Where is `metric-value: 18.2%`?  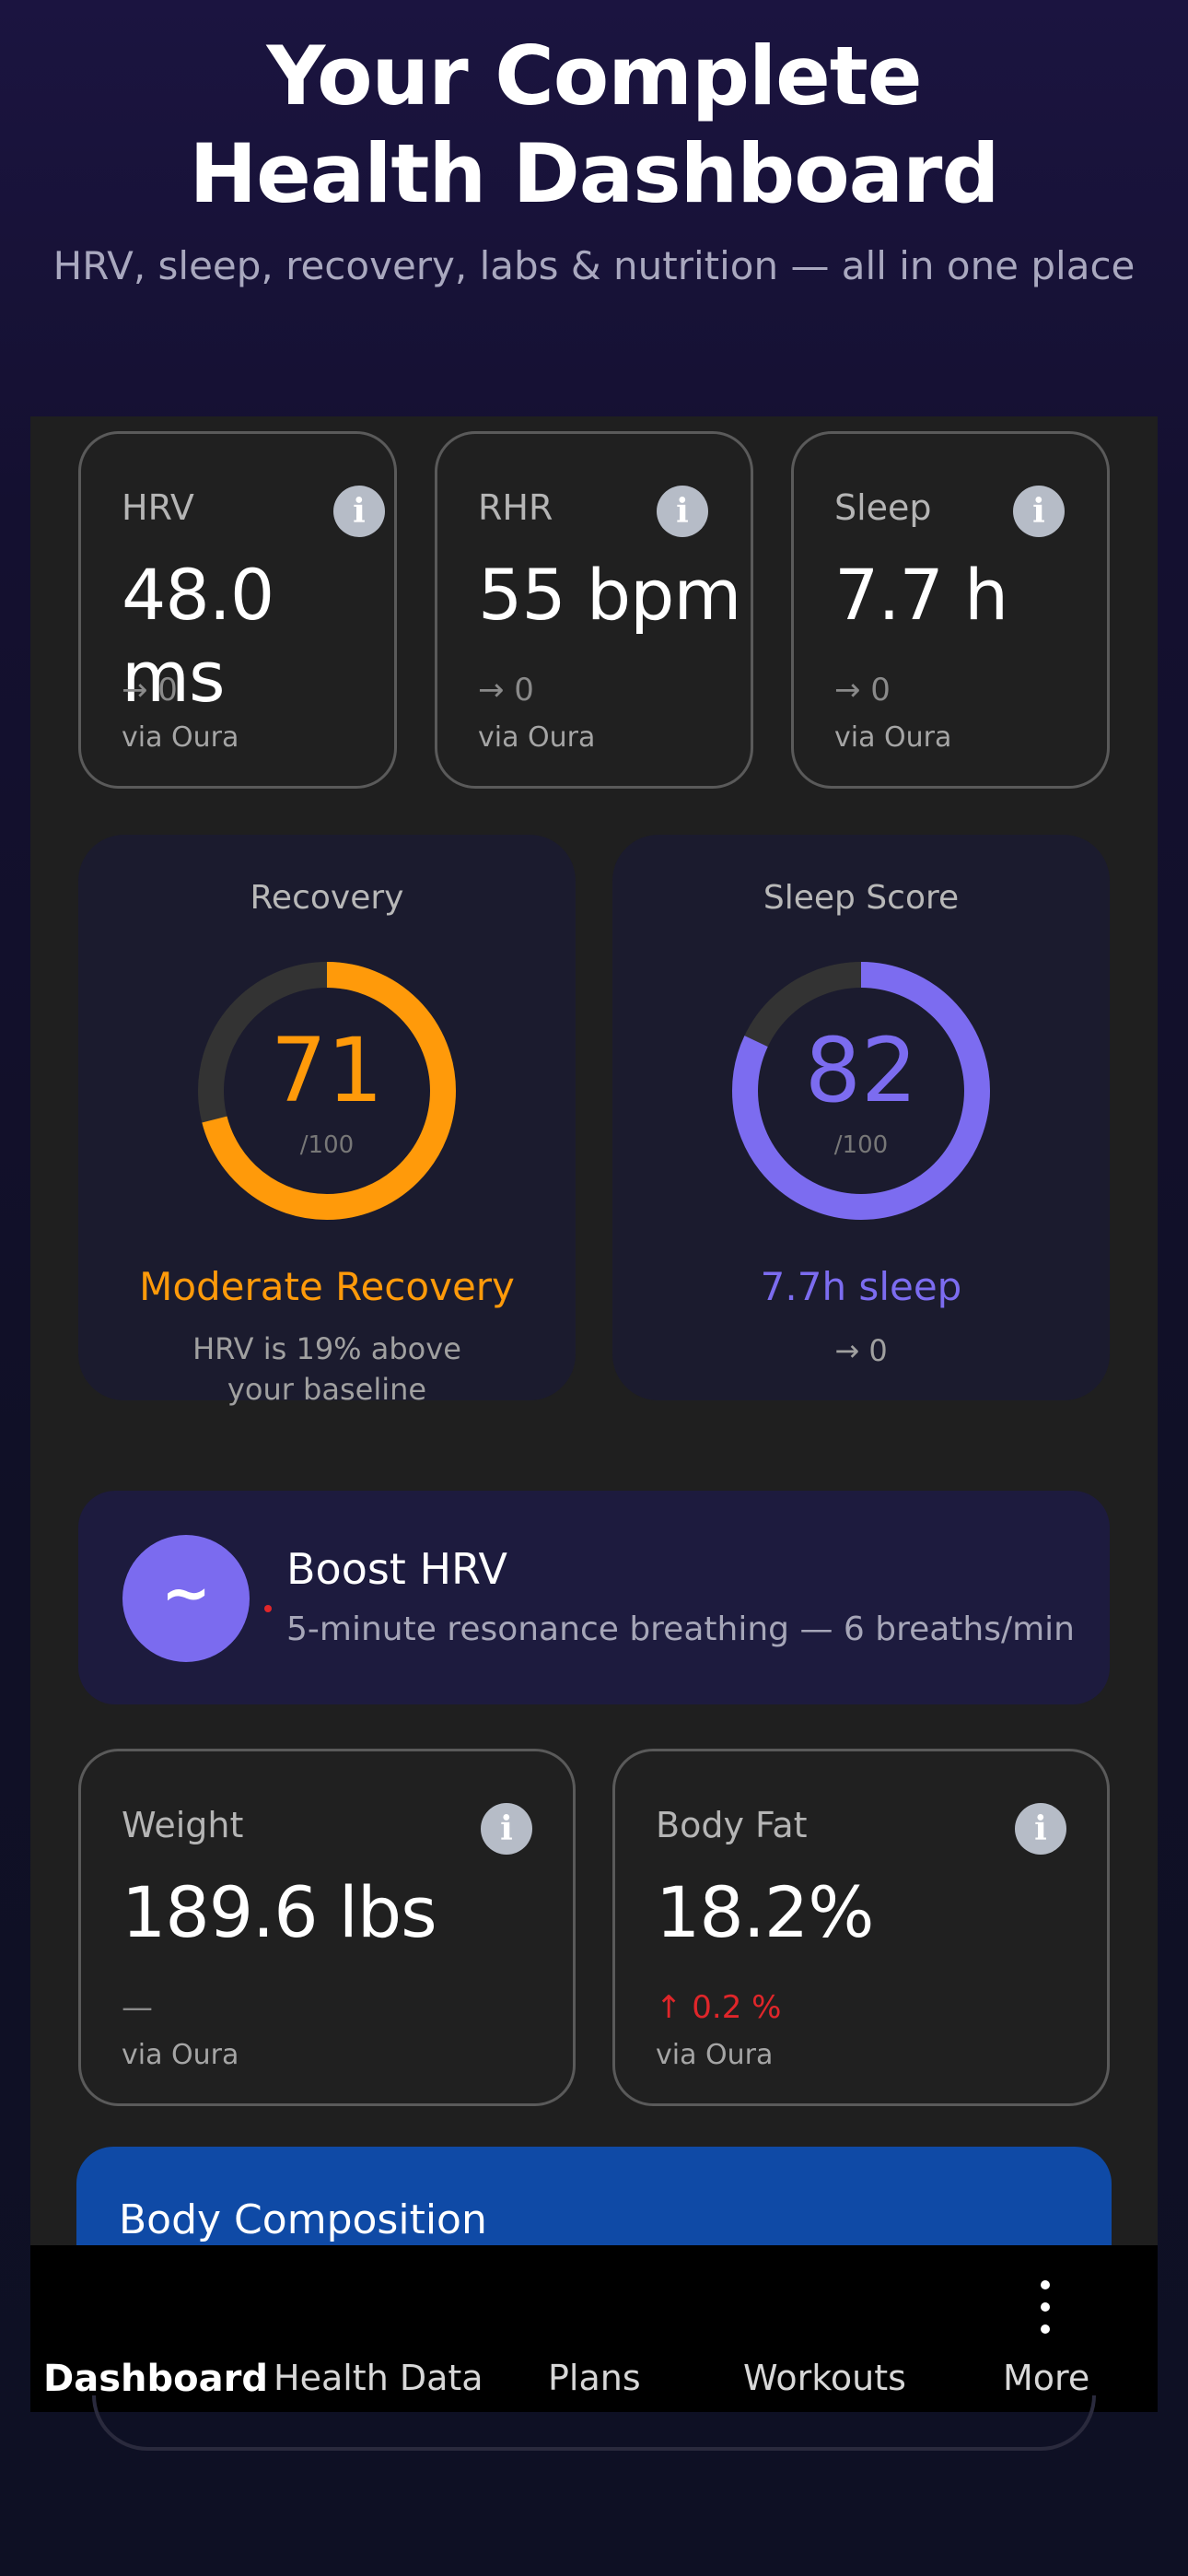 metric-value: 18.2% is located at coordinates (765, 1912).